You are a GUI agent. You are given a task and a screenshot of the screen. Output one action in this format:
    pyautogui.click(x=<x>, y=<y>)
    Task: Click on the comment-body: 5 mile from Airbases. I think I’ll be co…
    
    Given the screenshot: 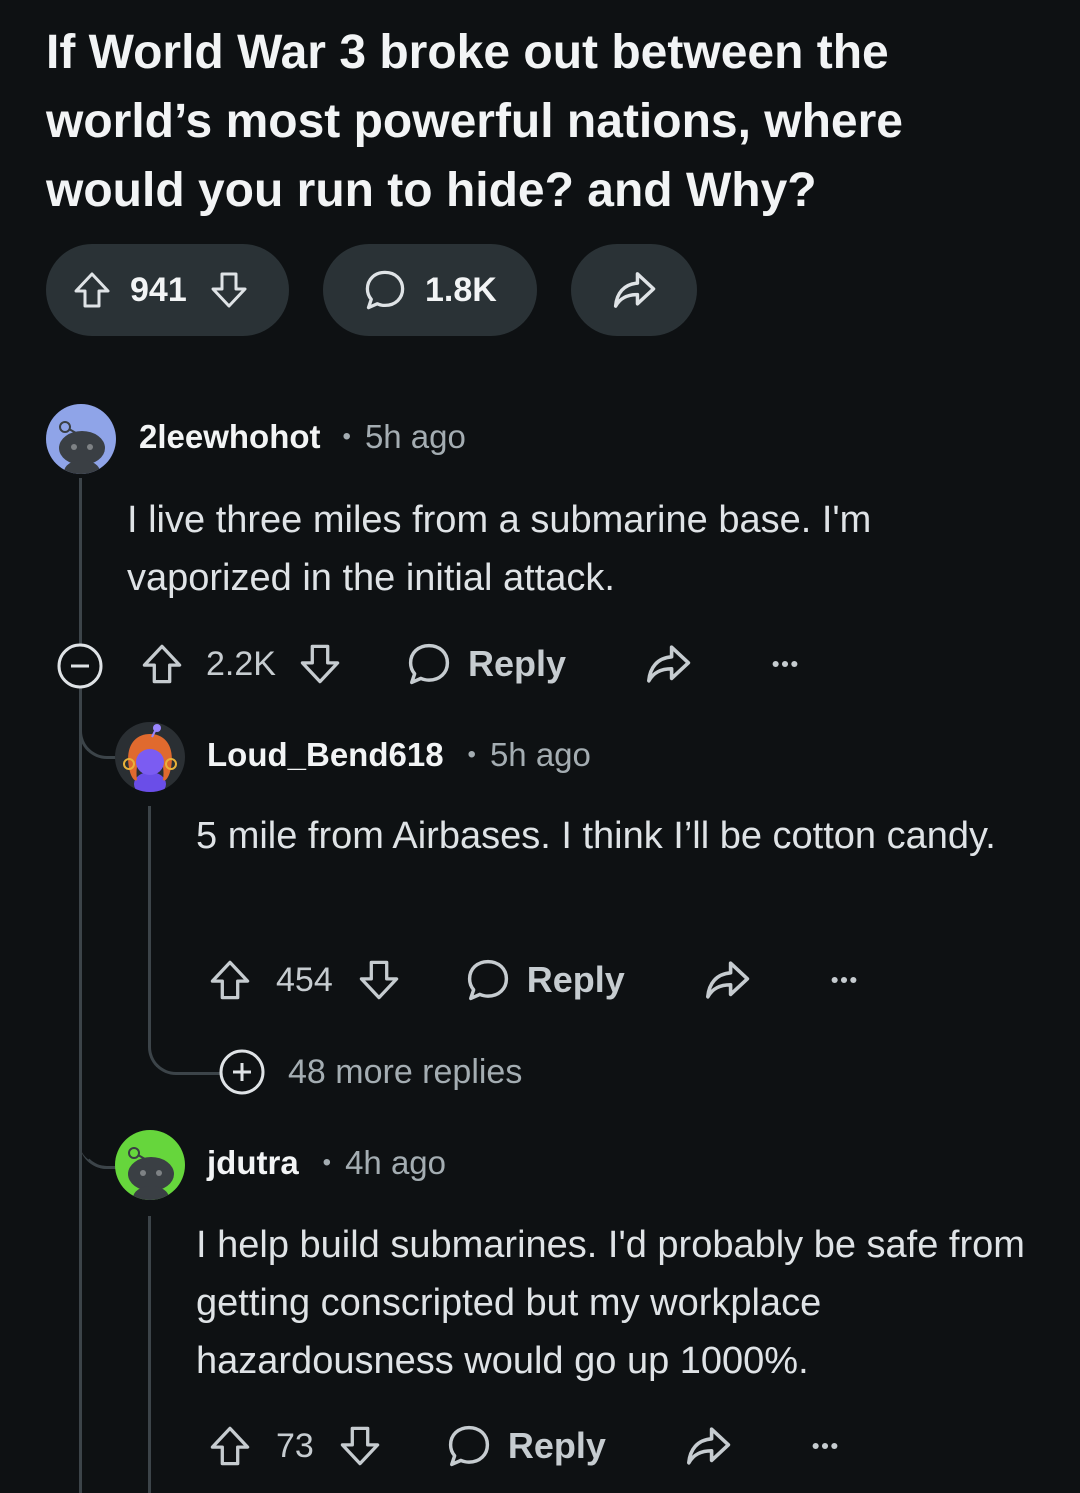 What is the action you would take?
    pyautogui.click(x=596, y=836)
    